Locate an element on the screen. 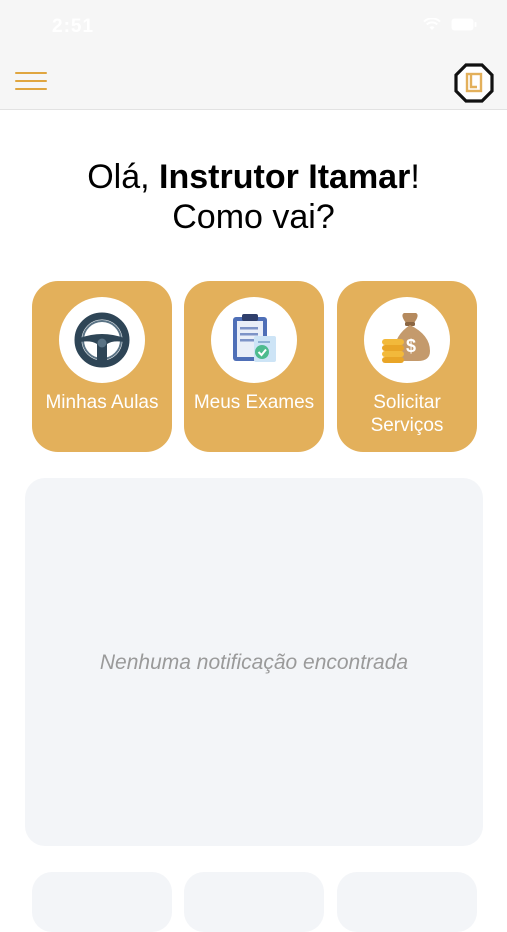 This screenshot has height=932, width=507. user-name: Instrutor Itamar is located at coordinates (285, 177).